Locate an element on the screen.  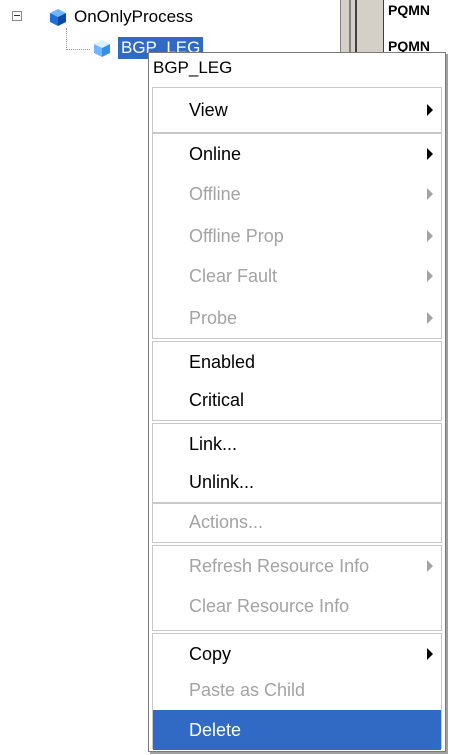
menu-item-online: Online is located at coordinates (297, 154).